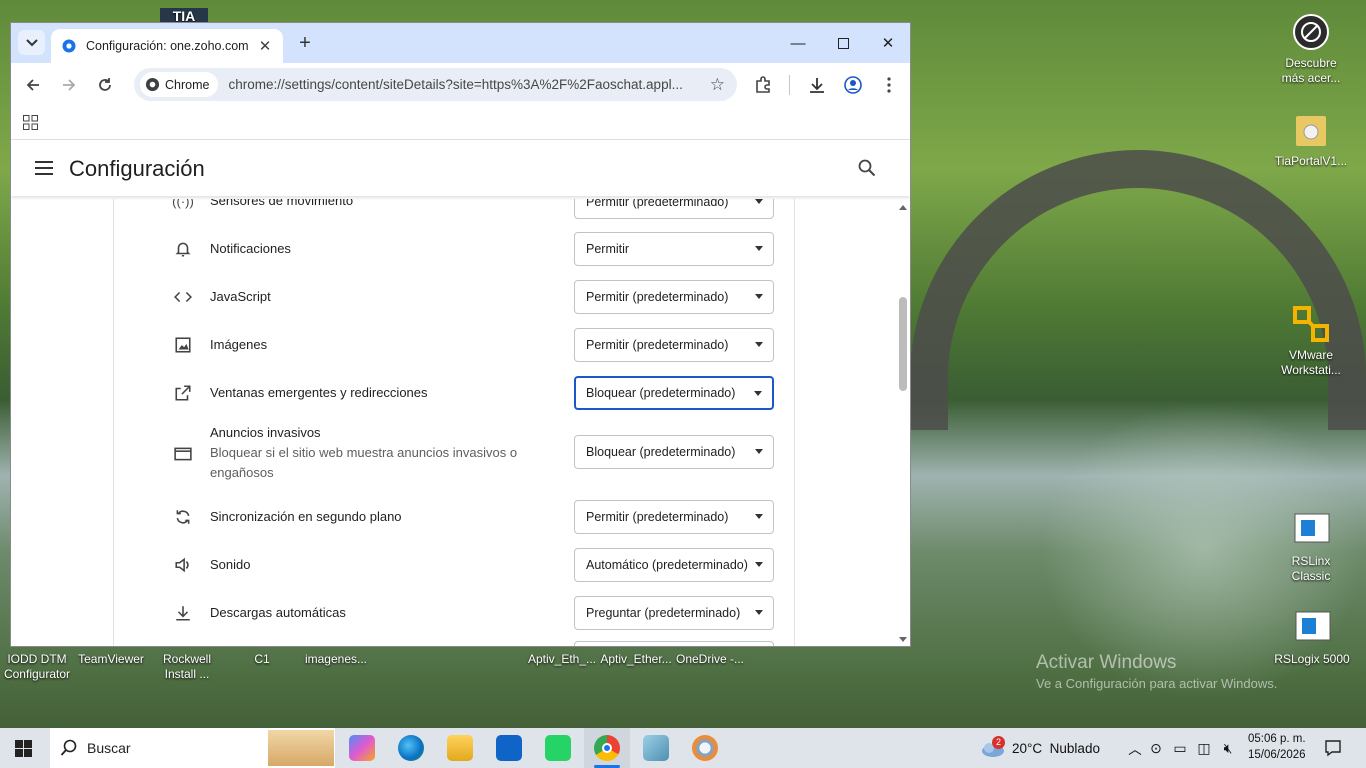 The height and width of the screenshot is (768, 1366). Describe the element at coordinates (23, 748) in the screenshot. I see `windows-start-icon` at that location.